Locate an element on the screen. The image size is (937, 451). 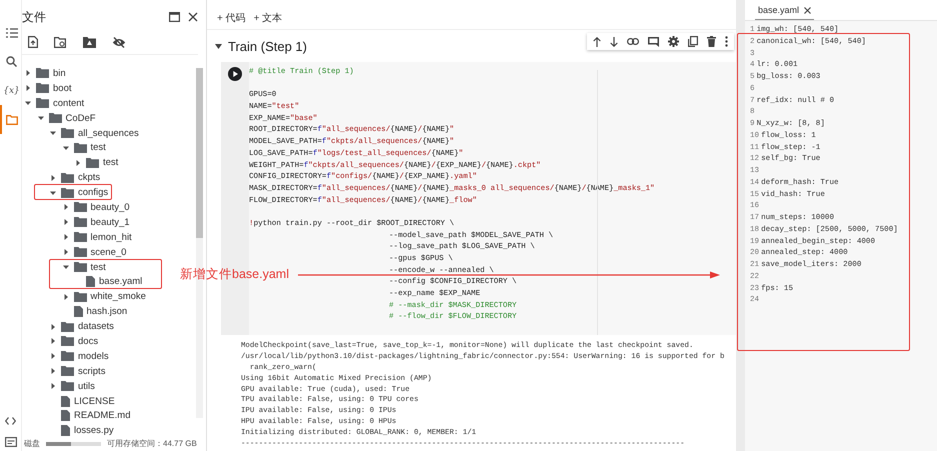
upload-file-icon is located at coordinates (33, 42).